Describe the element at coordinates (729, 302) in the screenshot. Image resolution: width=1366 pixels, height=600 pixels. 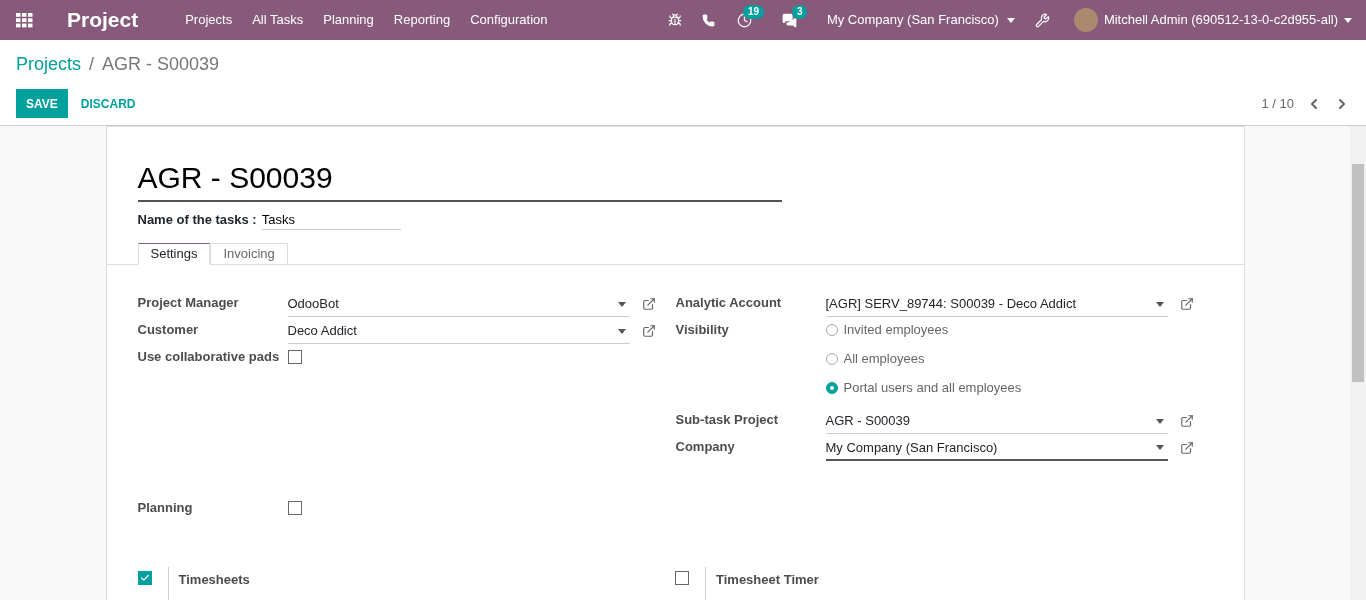
I see `field-label: Analytic Account` at that location.